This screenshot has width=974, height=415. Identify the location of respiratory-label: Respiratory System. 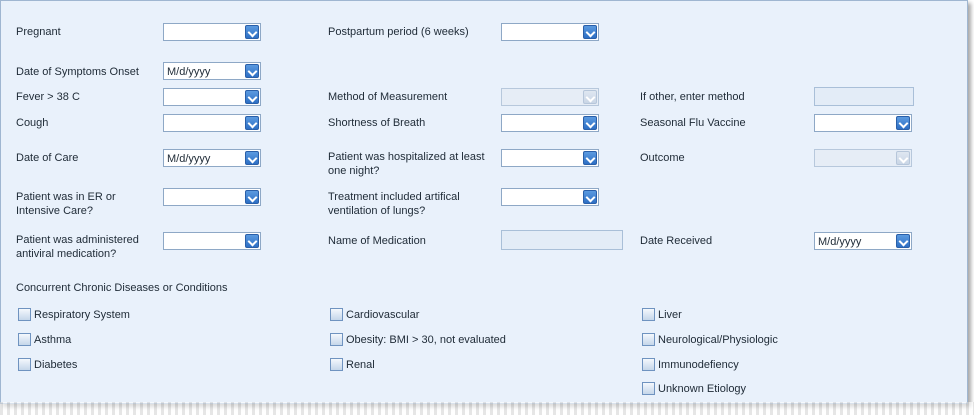
(82, 315).